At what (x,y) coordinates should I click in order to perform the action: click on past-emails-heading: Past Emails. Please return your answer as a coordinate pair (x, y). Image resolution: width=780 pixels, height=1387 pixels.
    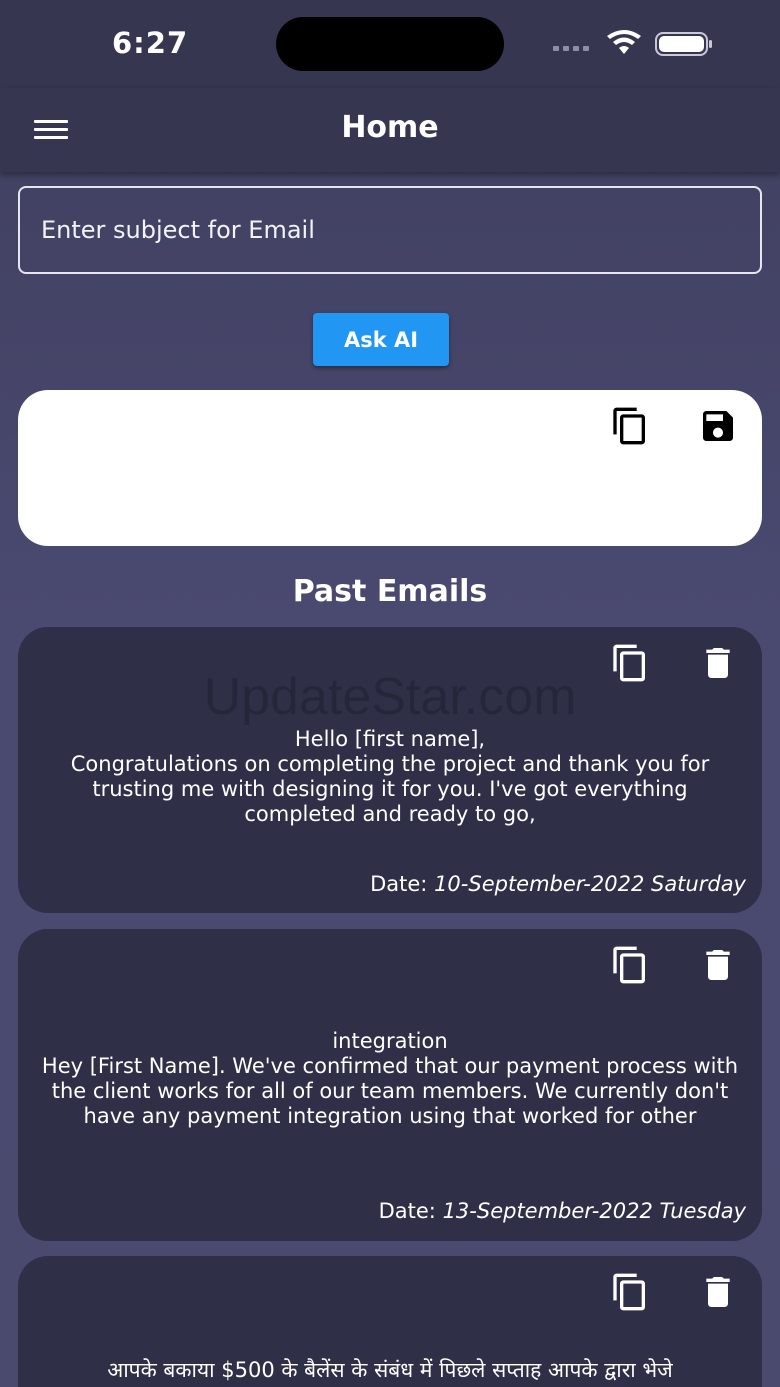
    Looking at the image, I should click on (390, 591).